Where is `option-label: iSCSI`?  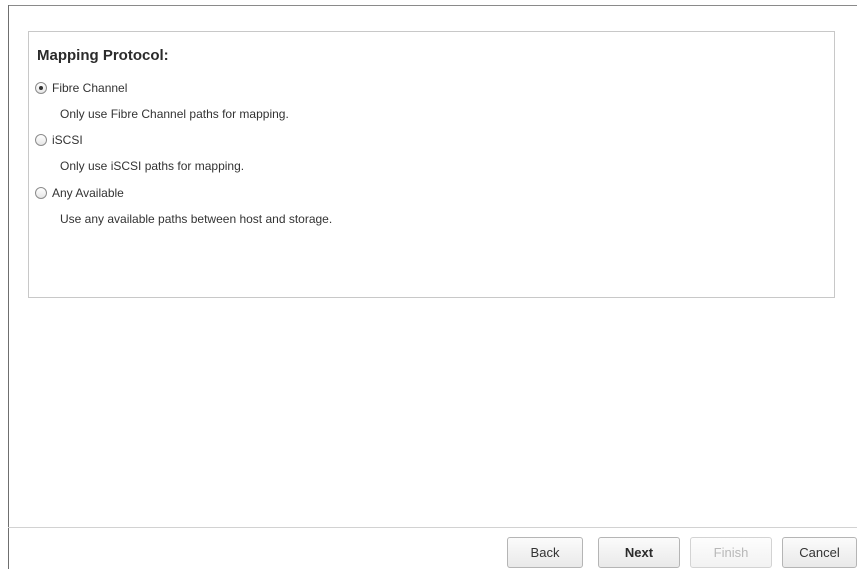 option-label: iSCSI is located at coordinates (67, 140).